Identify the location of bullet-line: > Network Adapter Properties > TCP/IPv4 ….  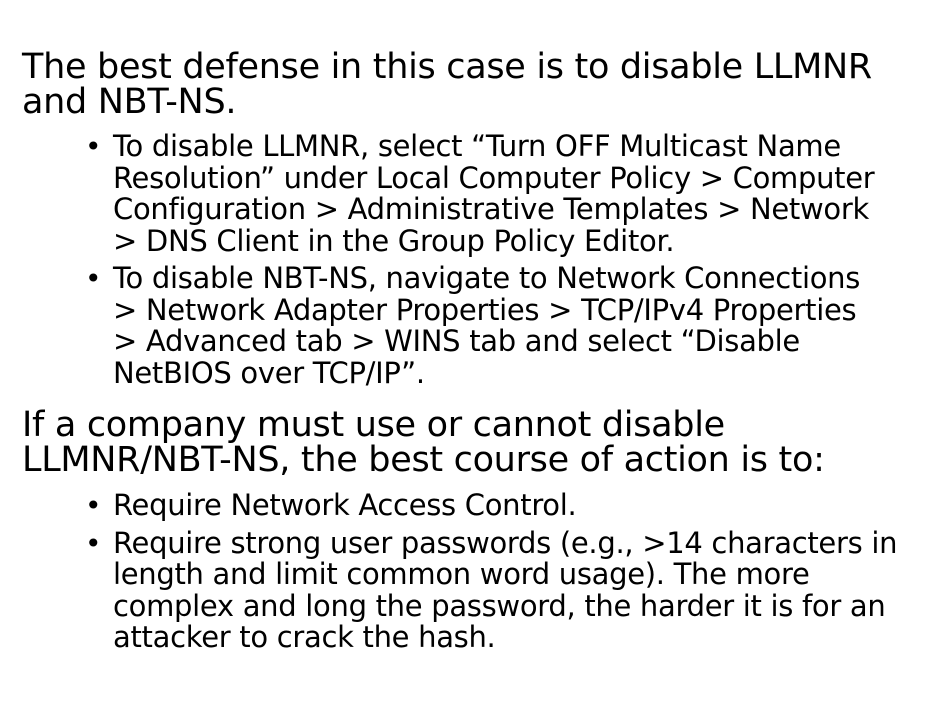
(485, 309).